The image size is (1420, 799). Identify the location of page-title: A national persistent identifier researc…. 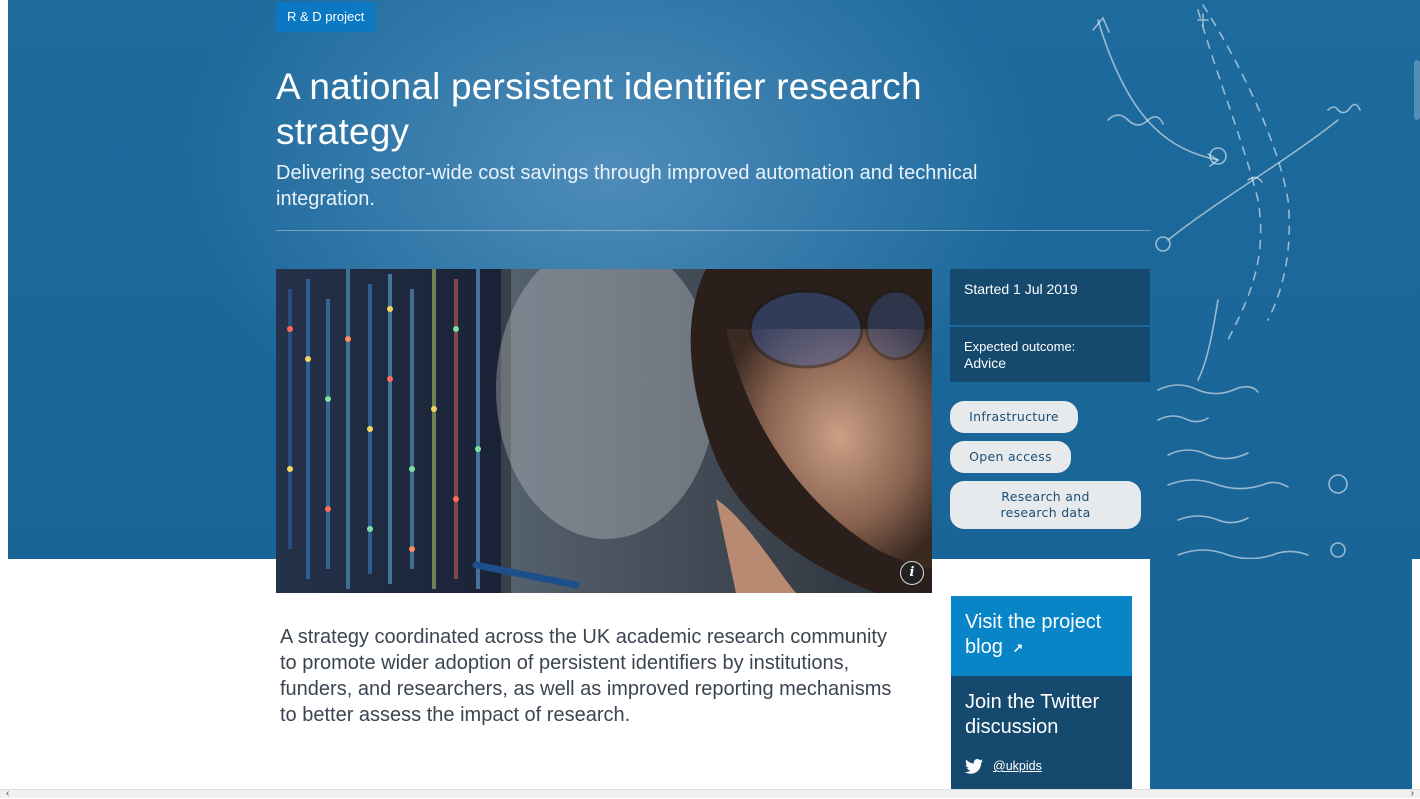
(599, 109).